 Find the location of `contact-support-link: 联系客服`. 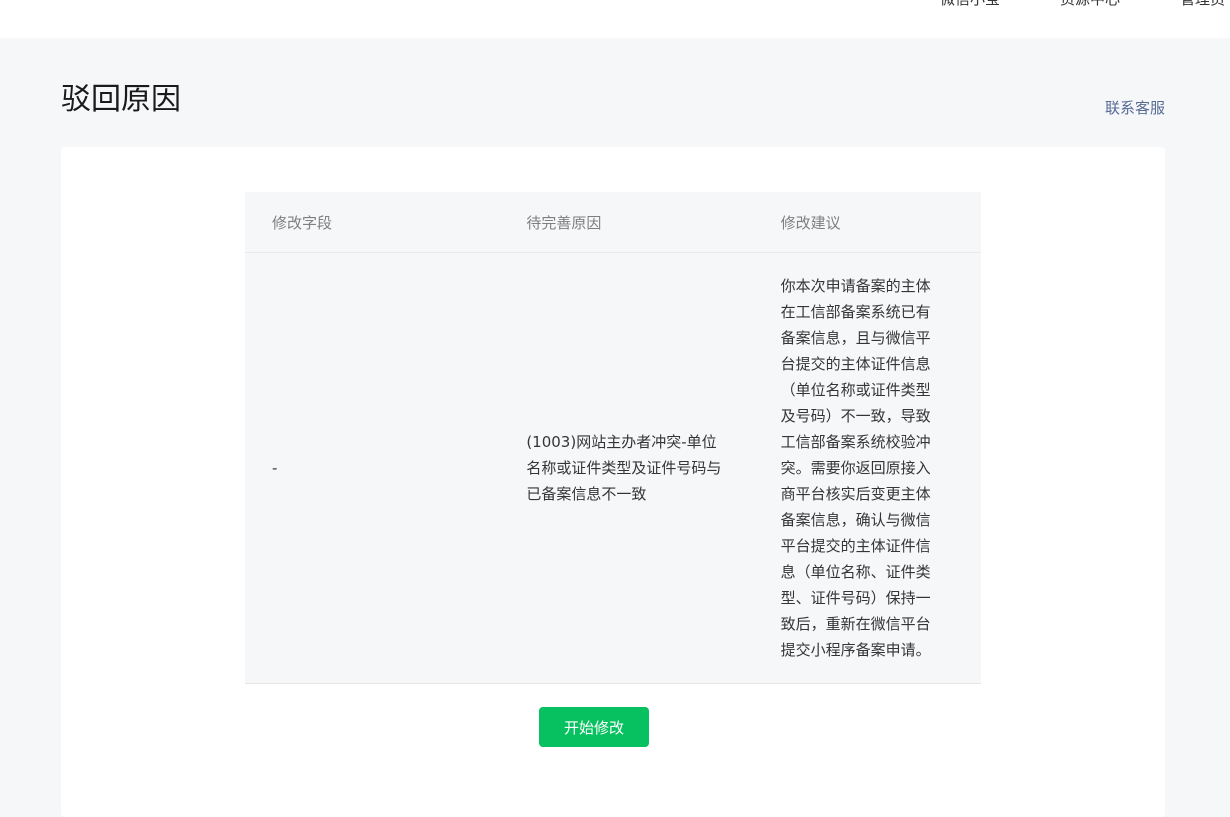

contact-support-link: 联系客服 is located at coordinates (1135, 108).